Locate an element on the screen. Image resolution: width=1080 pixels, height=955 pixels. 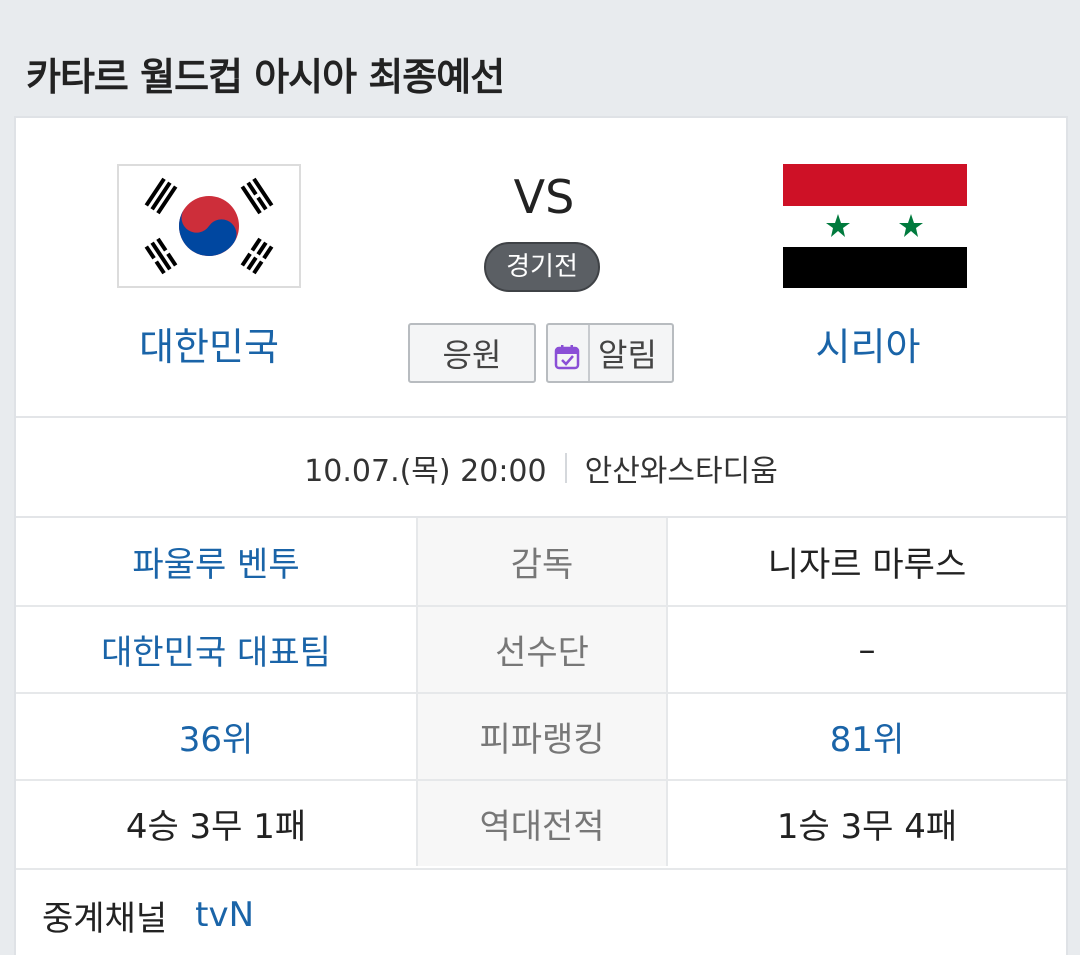
row-label: 선수단 is located at coordinates (542, 649).